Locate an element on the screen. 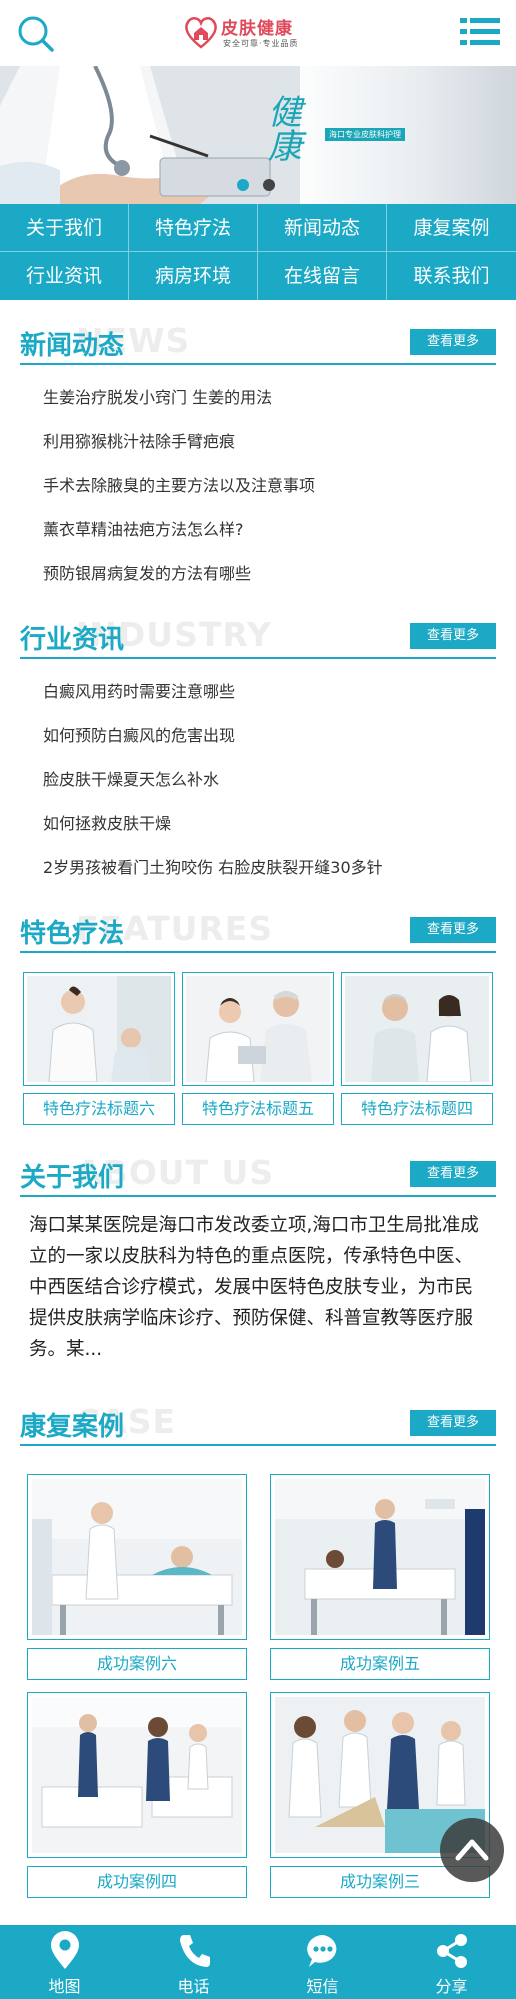 The width and height of the screenshot is (516, 1999). case-caption: 成功案例六 is located at coordinates (137, 1664).